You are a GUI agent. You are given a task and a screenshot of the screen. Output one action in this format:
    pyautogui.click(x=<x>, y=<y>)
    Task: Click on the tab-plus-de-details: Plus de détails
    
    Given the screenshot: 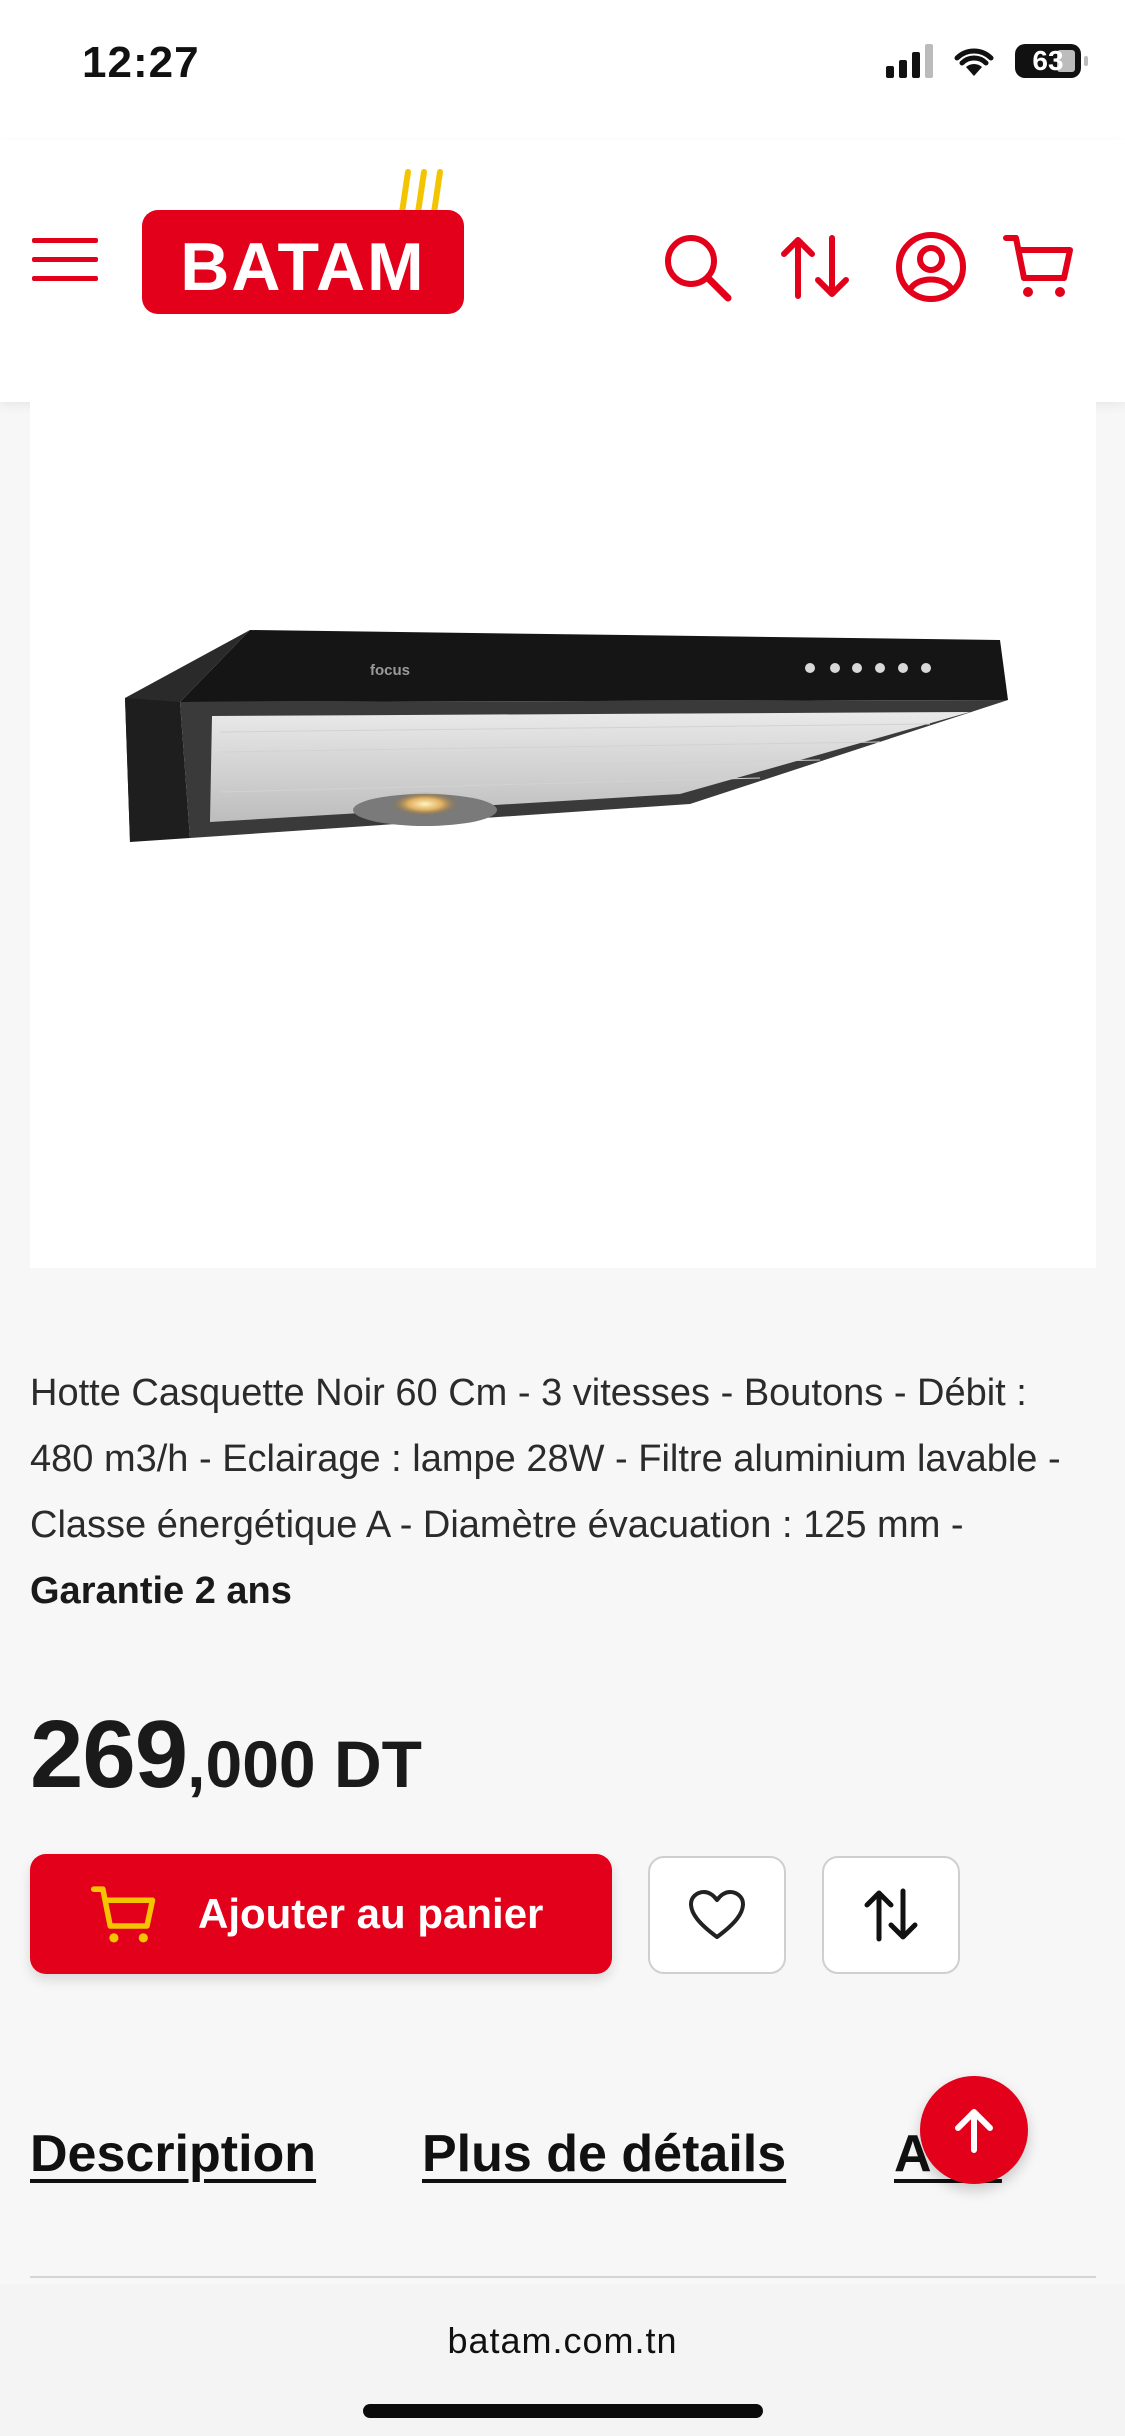 What is the action you would take?
    pyautogui.click(x=604, y=2154)
    